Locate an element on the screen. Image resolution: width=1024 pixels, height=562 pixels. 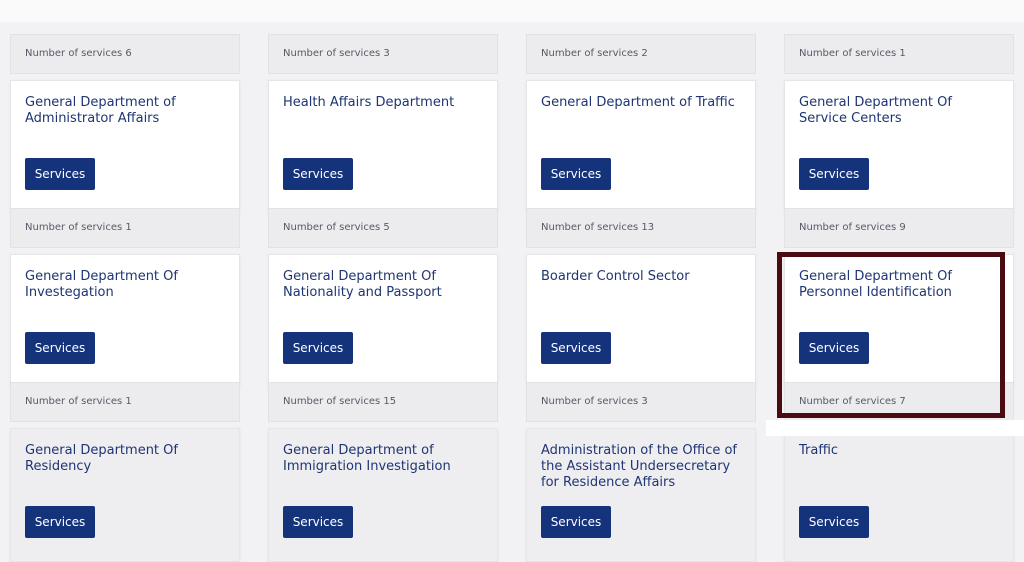
department-title: Boarder Control Sector is located at coordinates (643, 277).